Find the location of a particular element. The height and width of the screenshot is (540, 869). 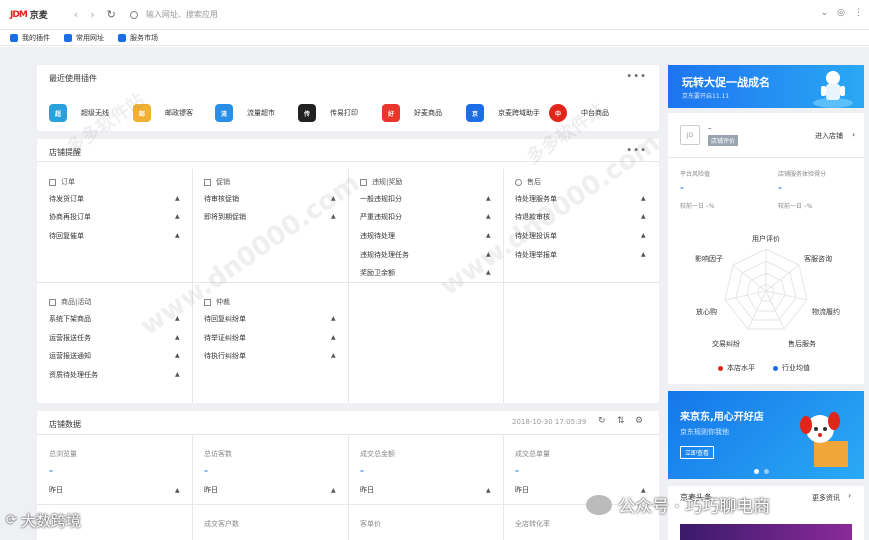

alert-row: 协商再投订单 is located at coordinates (70, 217).